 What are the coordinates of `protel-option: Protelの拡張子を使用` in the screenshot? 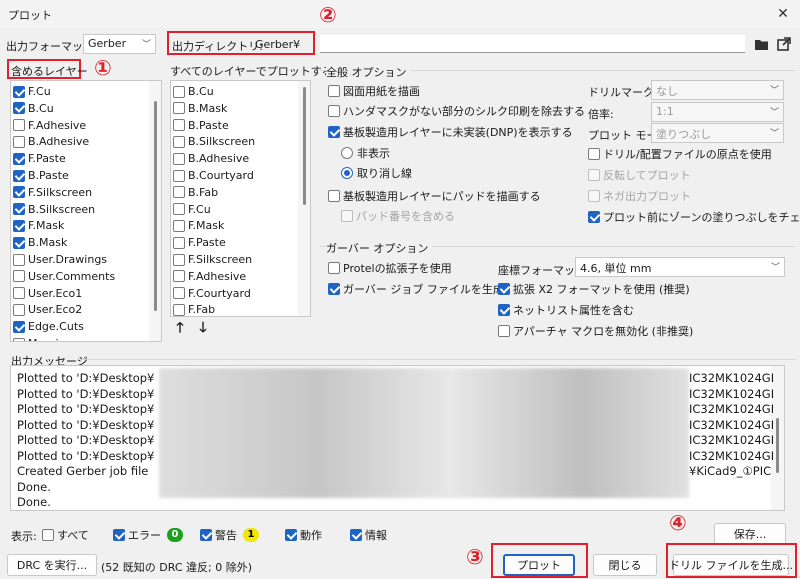 It's located at (390, 268).